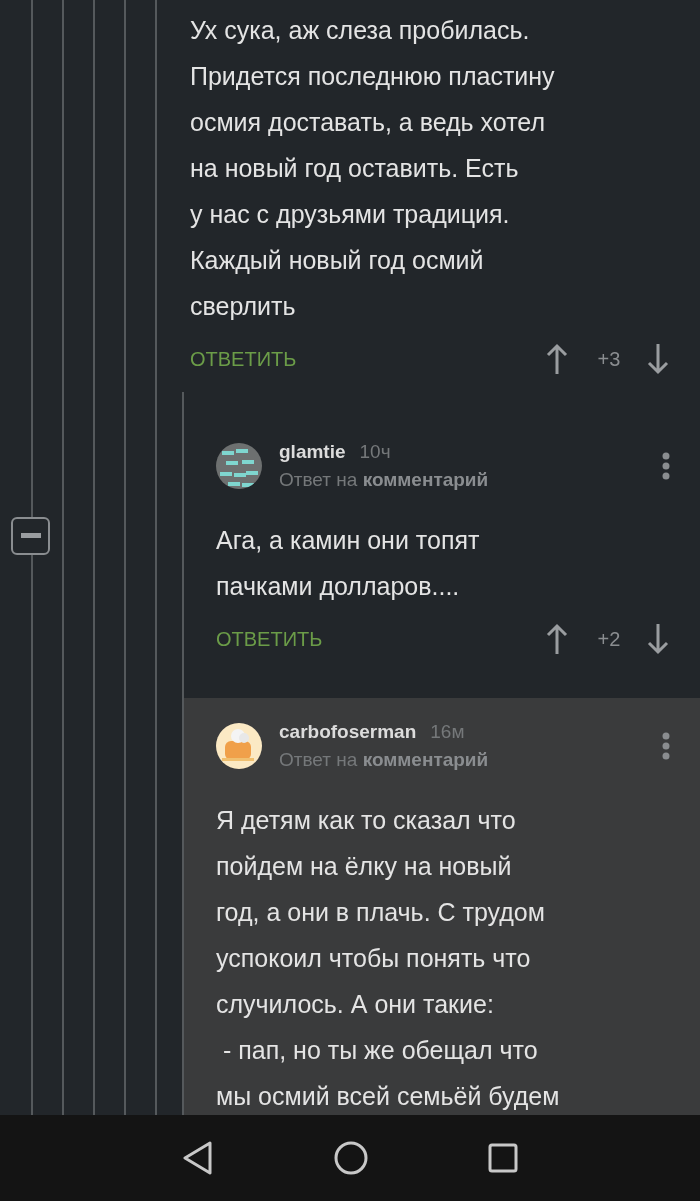  I want to click on minus-icon, so click(30, 536).